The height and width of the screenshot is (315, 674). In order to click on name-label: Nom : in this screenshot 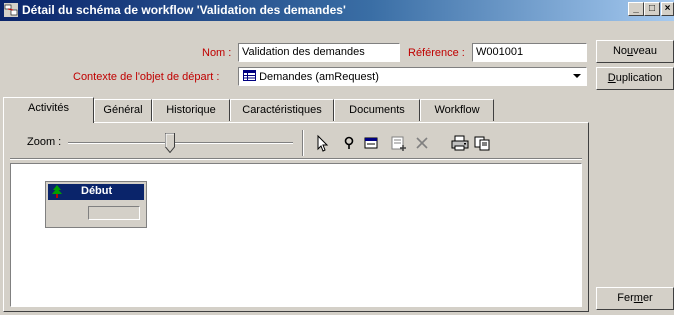, I will do `click(217, 53)`.